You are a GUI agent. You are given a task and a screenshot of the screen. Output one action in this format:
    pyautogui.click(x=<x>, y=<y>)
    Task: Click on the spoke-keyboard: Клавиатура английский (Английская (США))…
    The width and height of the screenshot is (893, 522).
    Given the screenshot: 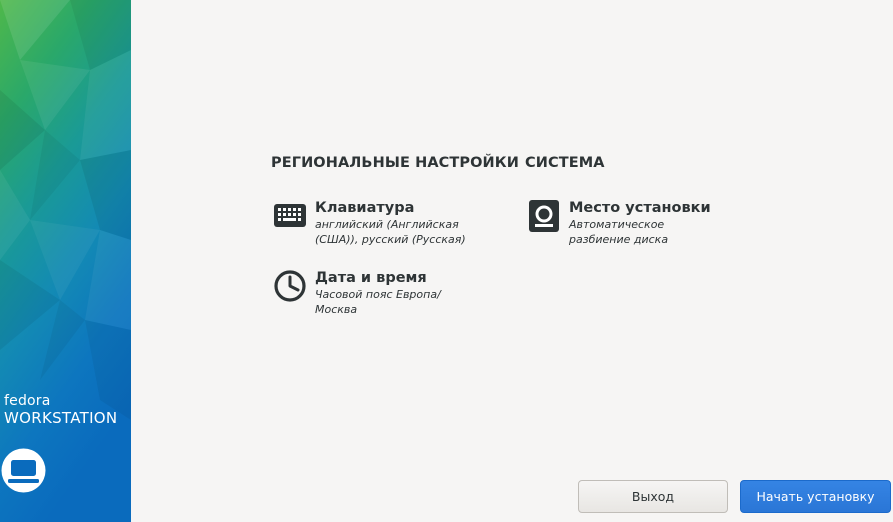 What is the action you would take?
    pyautogui.click(x=373, y=223)
    